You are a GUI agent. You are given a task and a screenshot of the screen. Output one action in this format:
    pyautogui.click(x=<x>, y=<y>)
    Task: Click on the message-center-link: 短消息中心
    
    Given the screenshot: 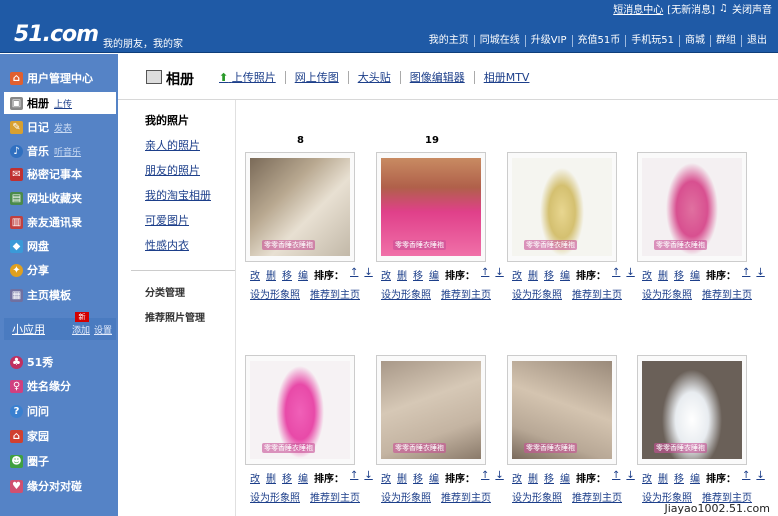 What is the action you would take?
    pyautogui.click(x=638, y=8)
    